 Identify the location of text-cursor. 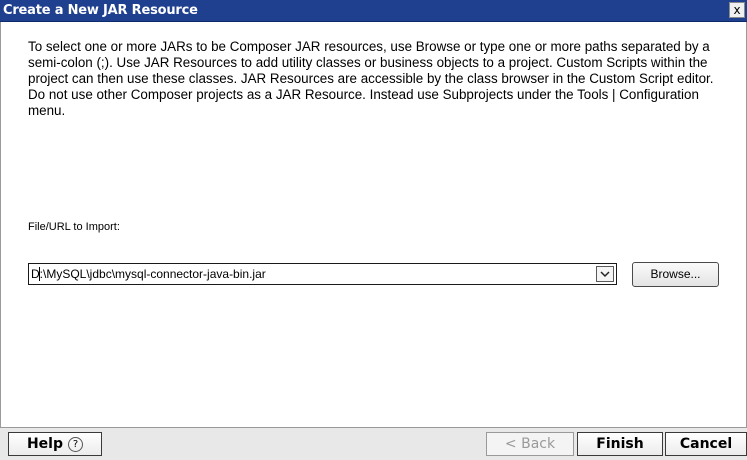
(39, 274).